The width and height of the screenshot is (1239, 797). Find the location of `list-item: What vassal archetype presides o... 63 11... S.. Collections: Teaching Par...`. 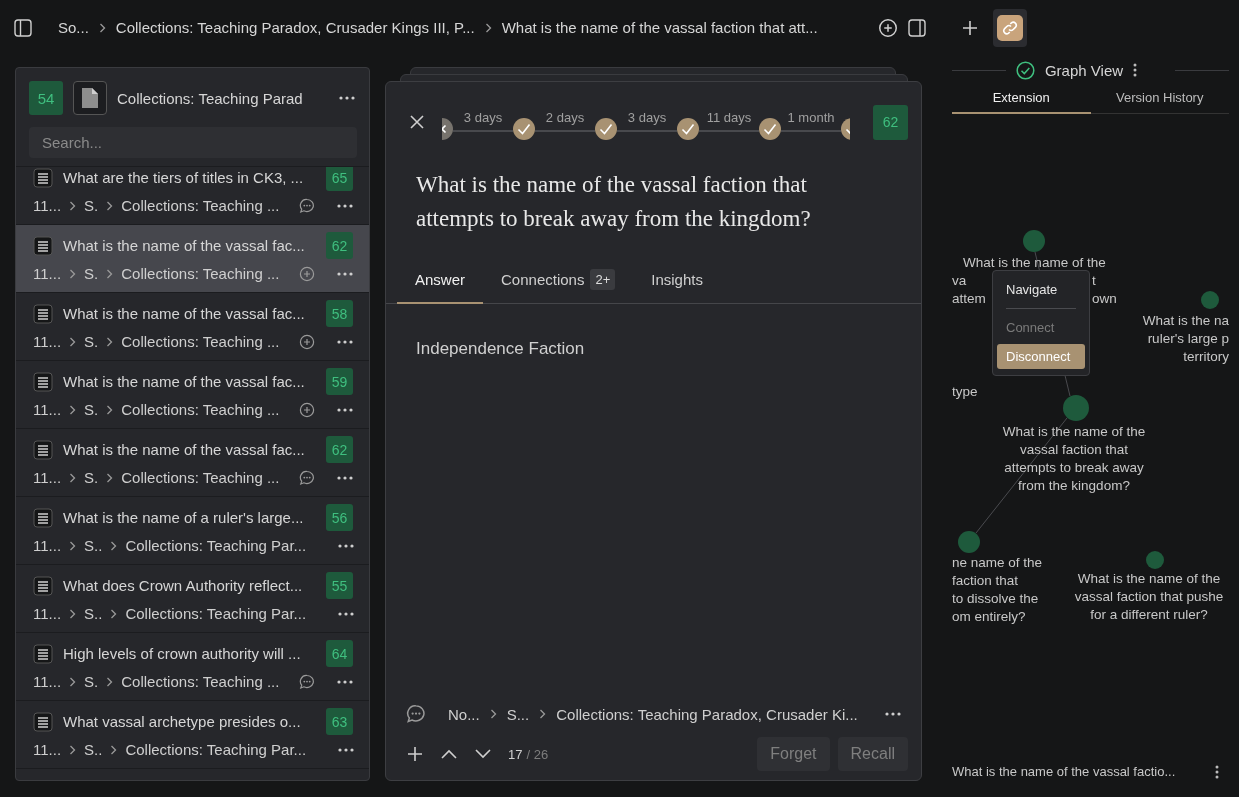

list-item: What vassal archetype presides o... 63 11... S.. Collections: Teaching Par... is located at coordinates (192, 735).